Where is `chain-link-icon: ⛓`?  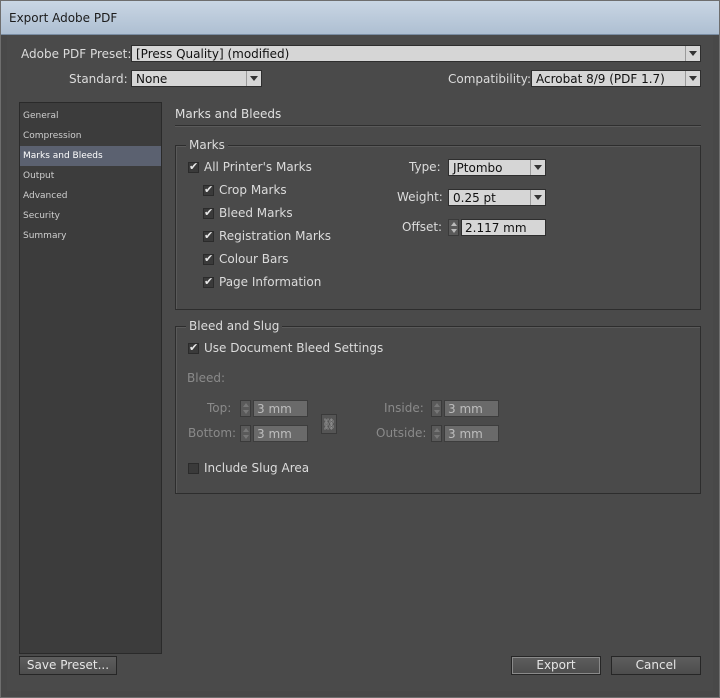 chain-link-icon: ⛓ is located at coordinates (329, 424).